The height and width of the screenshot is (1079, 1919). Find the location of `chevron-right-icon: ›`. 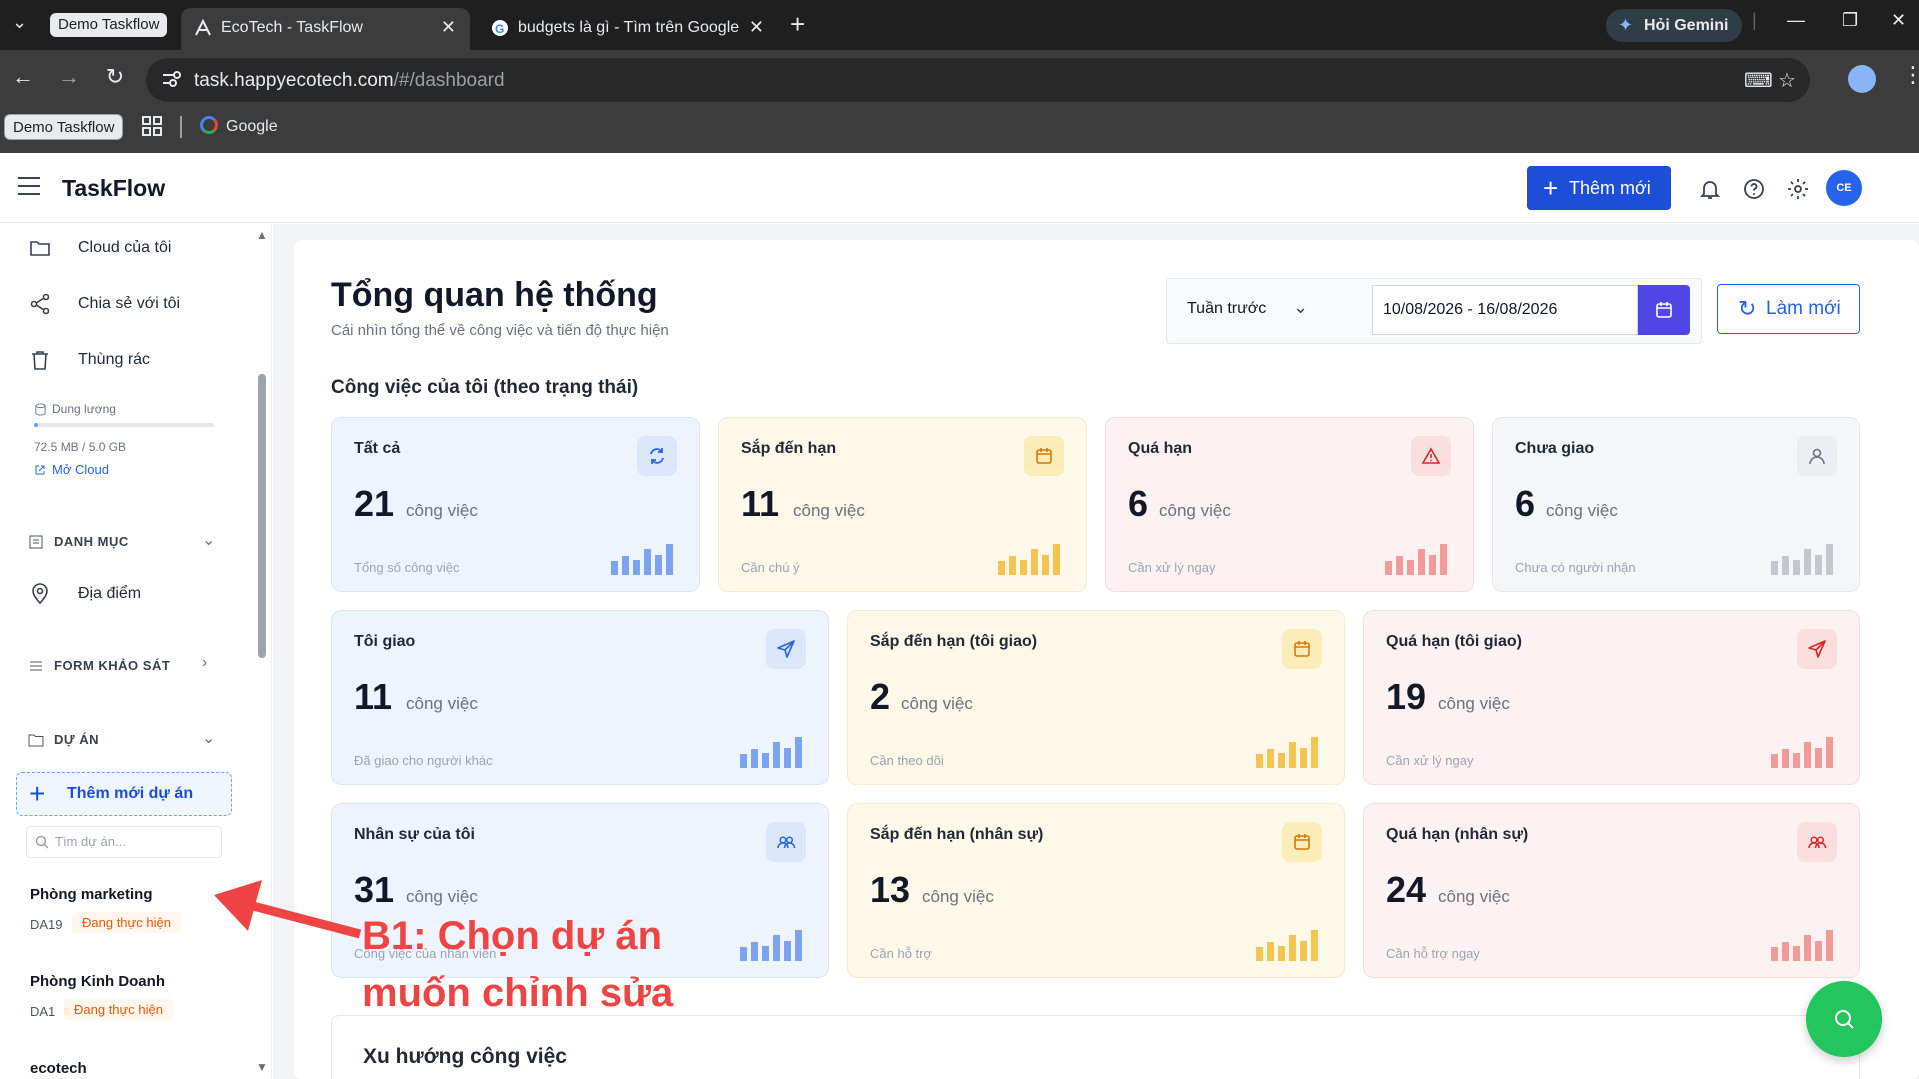

chevron-right-icon: › is located at coordinates (204, 663).